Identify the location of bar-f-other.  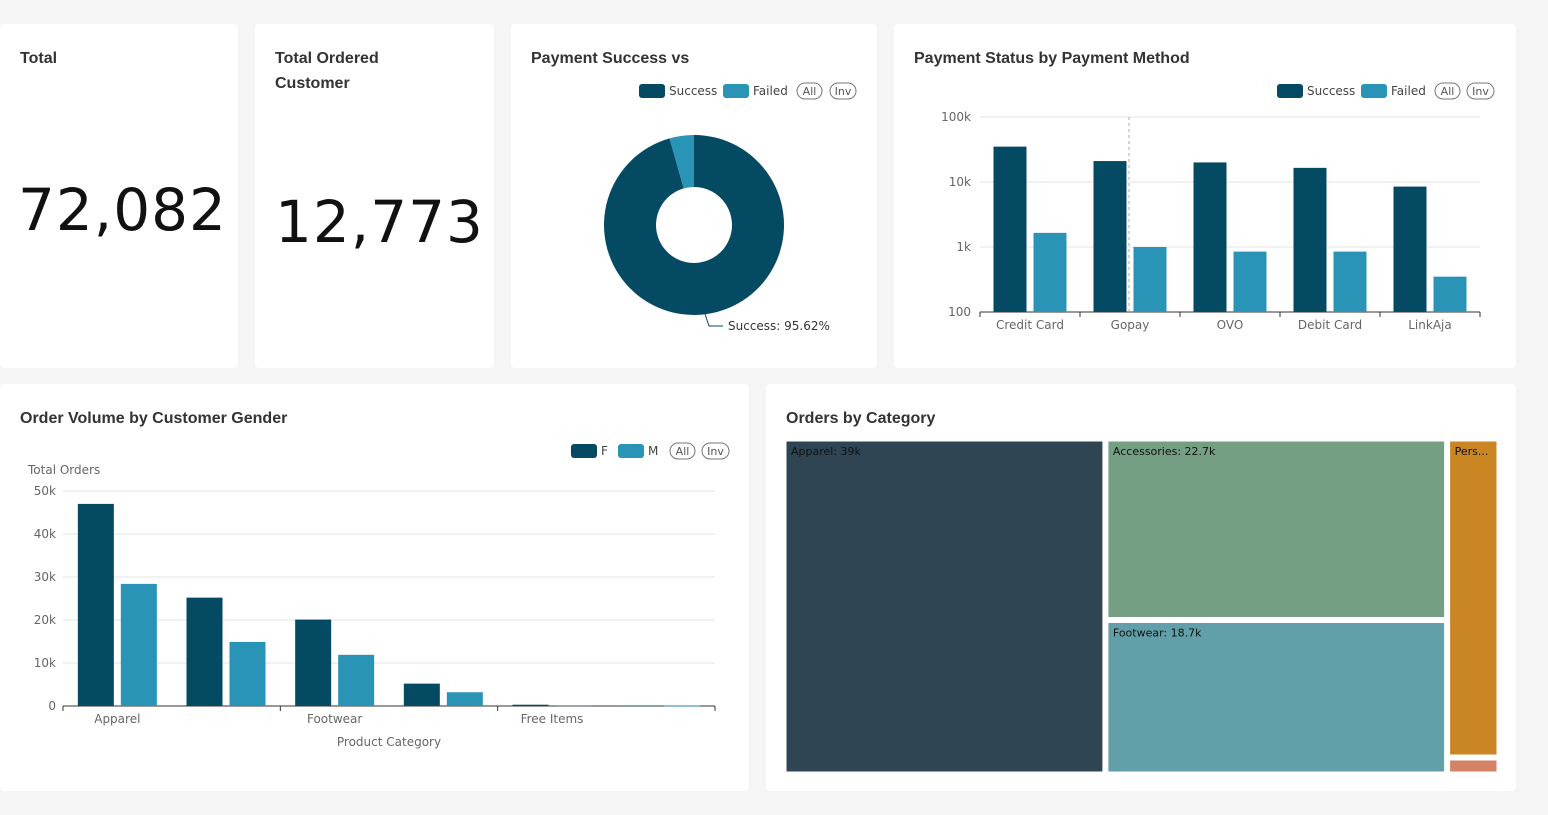
(639, 706).